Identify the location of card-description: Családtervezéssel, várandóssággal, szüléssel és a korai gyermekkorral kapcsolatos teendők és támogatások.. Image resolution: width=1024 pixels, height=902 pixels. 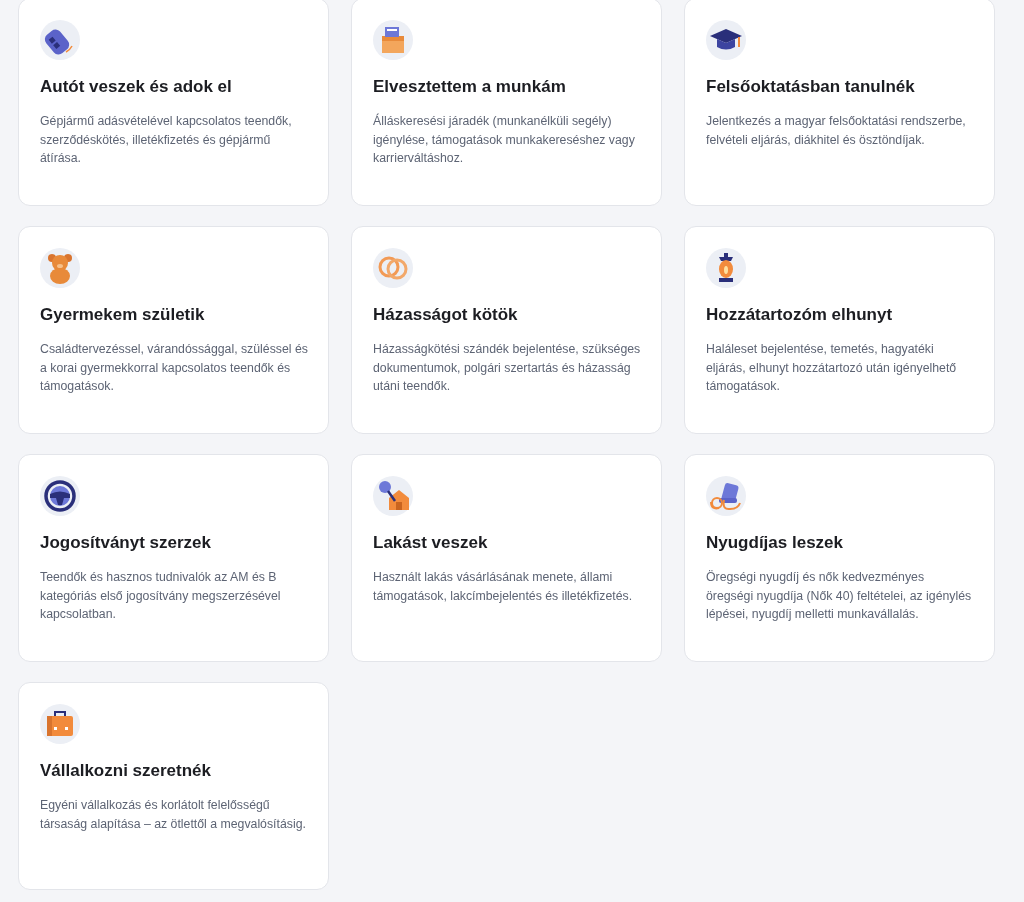
(174, 368).